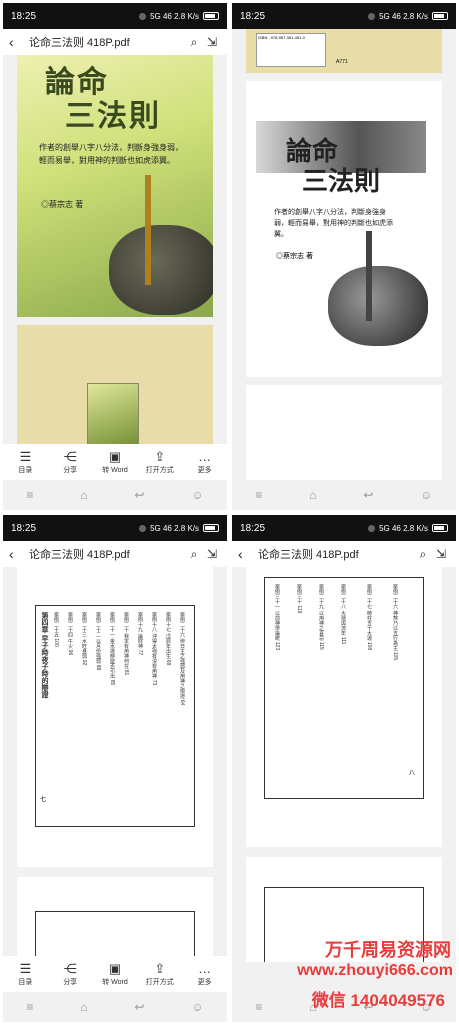 This screenshot has width=459, height=1024. What do you see at coordinates (344, 51) in the screenshot?
I see `barcode-page: ISBN : 978-957-351-451-0 A771` at bounding box center [344, 51].